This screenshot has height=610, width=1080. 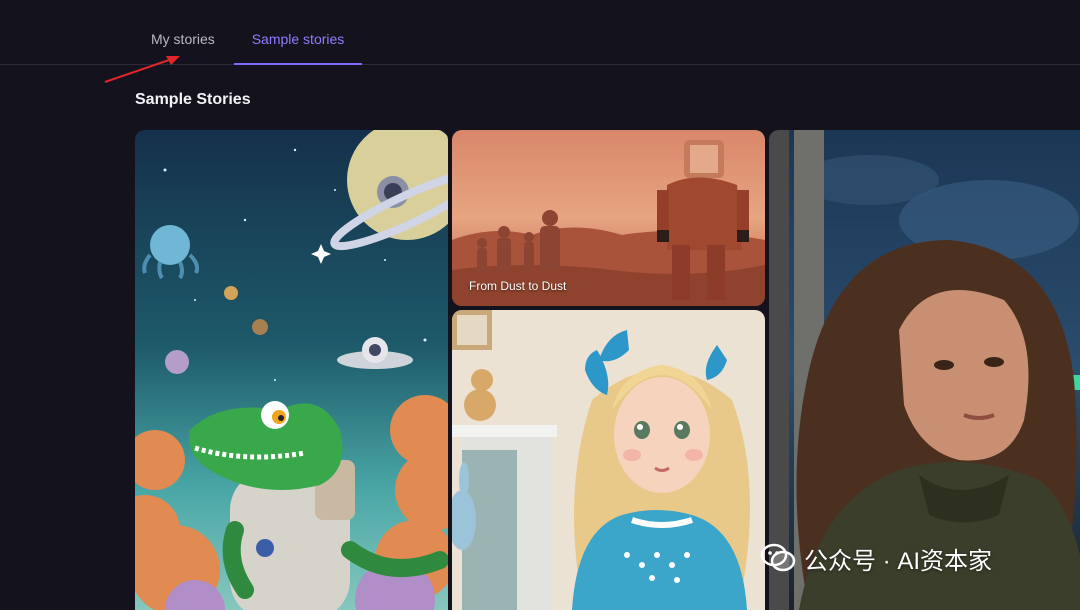 What do you see at coordinates (298, 39) in the screenshot?
I see `tab-sample-stories-label: Sample stories` at bounding box center [298, 39].